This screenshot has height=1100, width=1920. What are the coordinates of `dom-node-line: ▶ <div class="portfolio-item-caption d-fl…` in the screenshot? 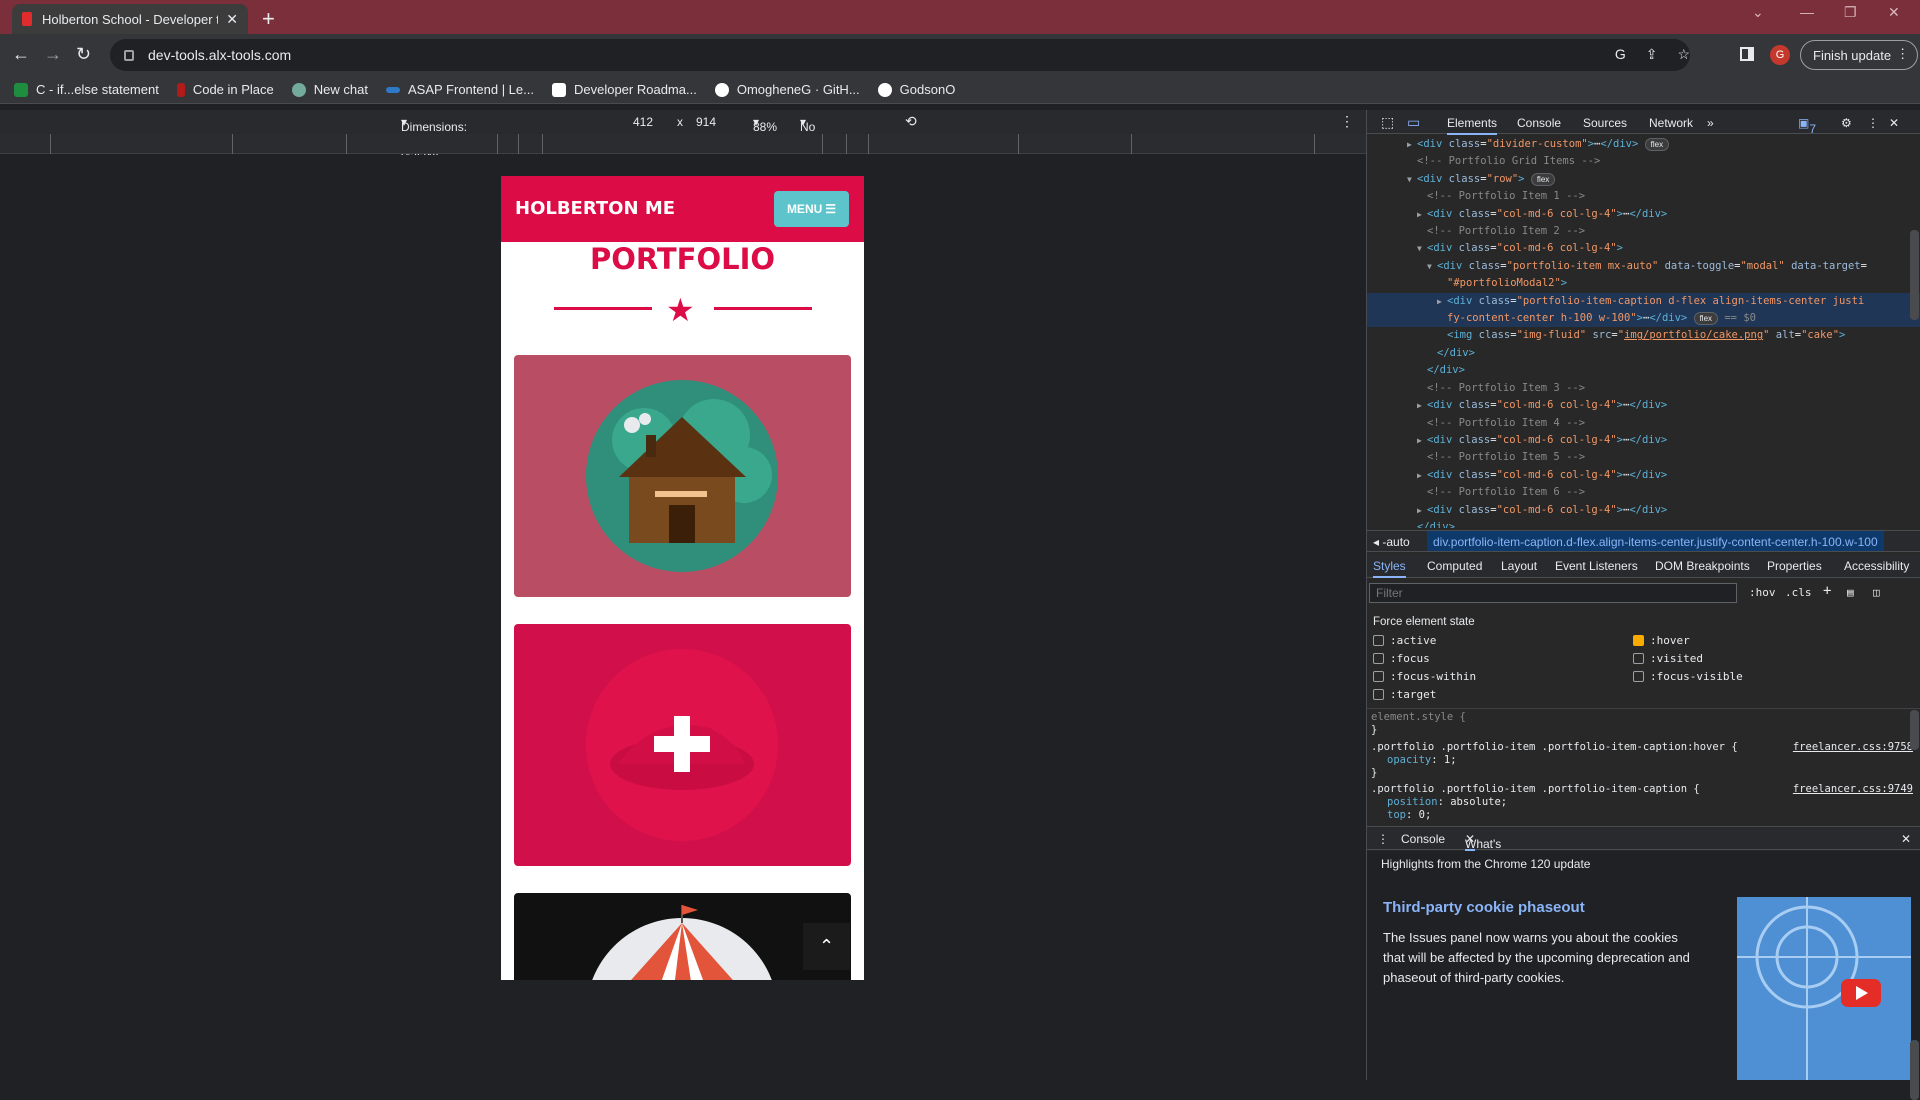 It's located at (1643, 301).